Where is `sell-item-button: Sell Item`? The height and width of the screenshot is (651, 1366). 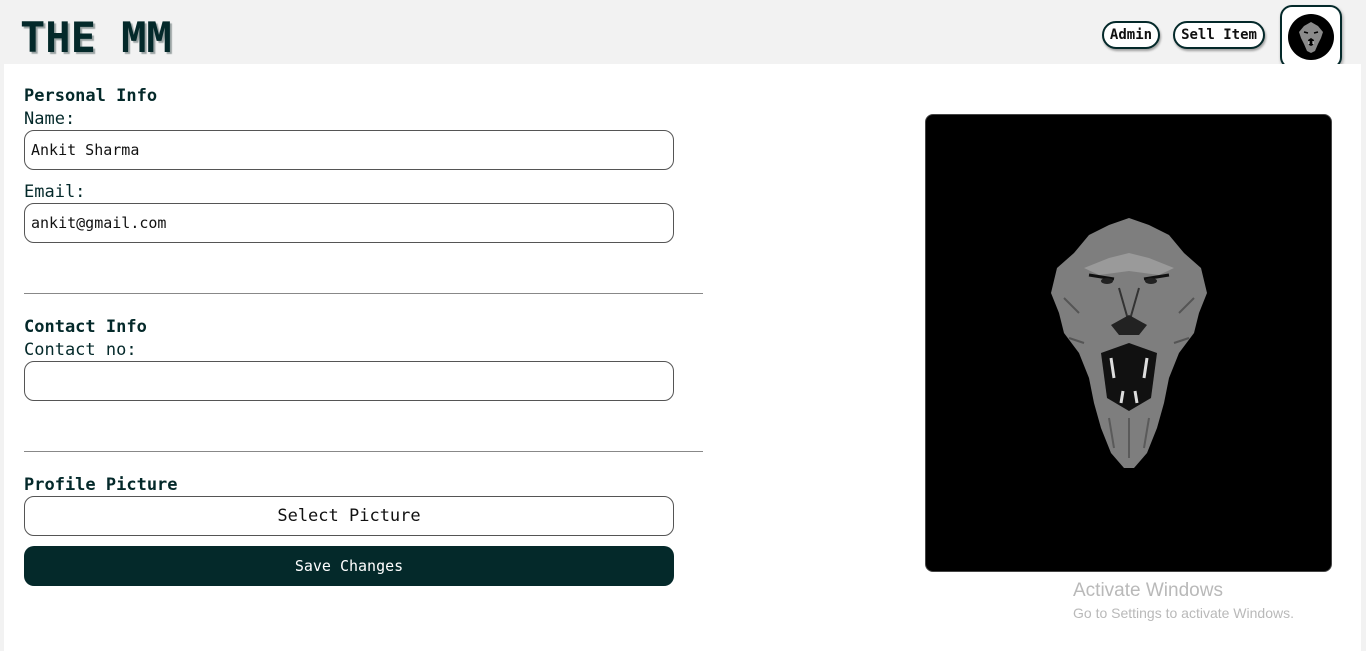
sell-item-button: Sell Item is located at coordinates (1219, 35).